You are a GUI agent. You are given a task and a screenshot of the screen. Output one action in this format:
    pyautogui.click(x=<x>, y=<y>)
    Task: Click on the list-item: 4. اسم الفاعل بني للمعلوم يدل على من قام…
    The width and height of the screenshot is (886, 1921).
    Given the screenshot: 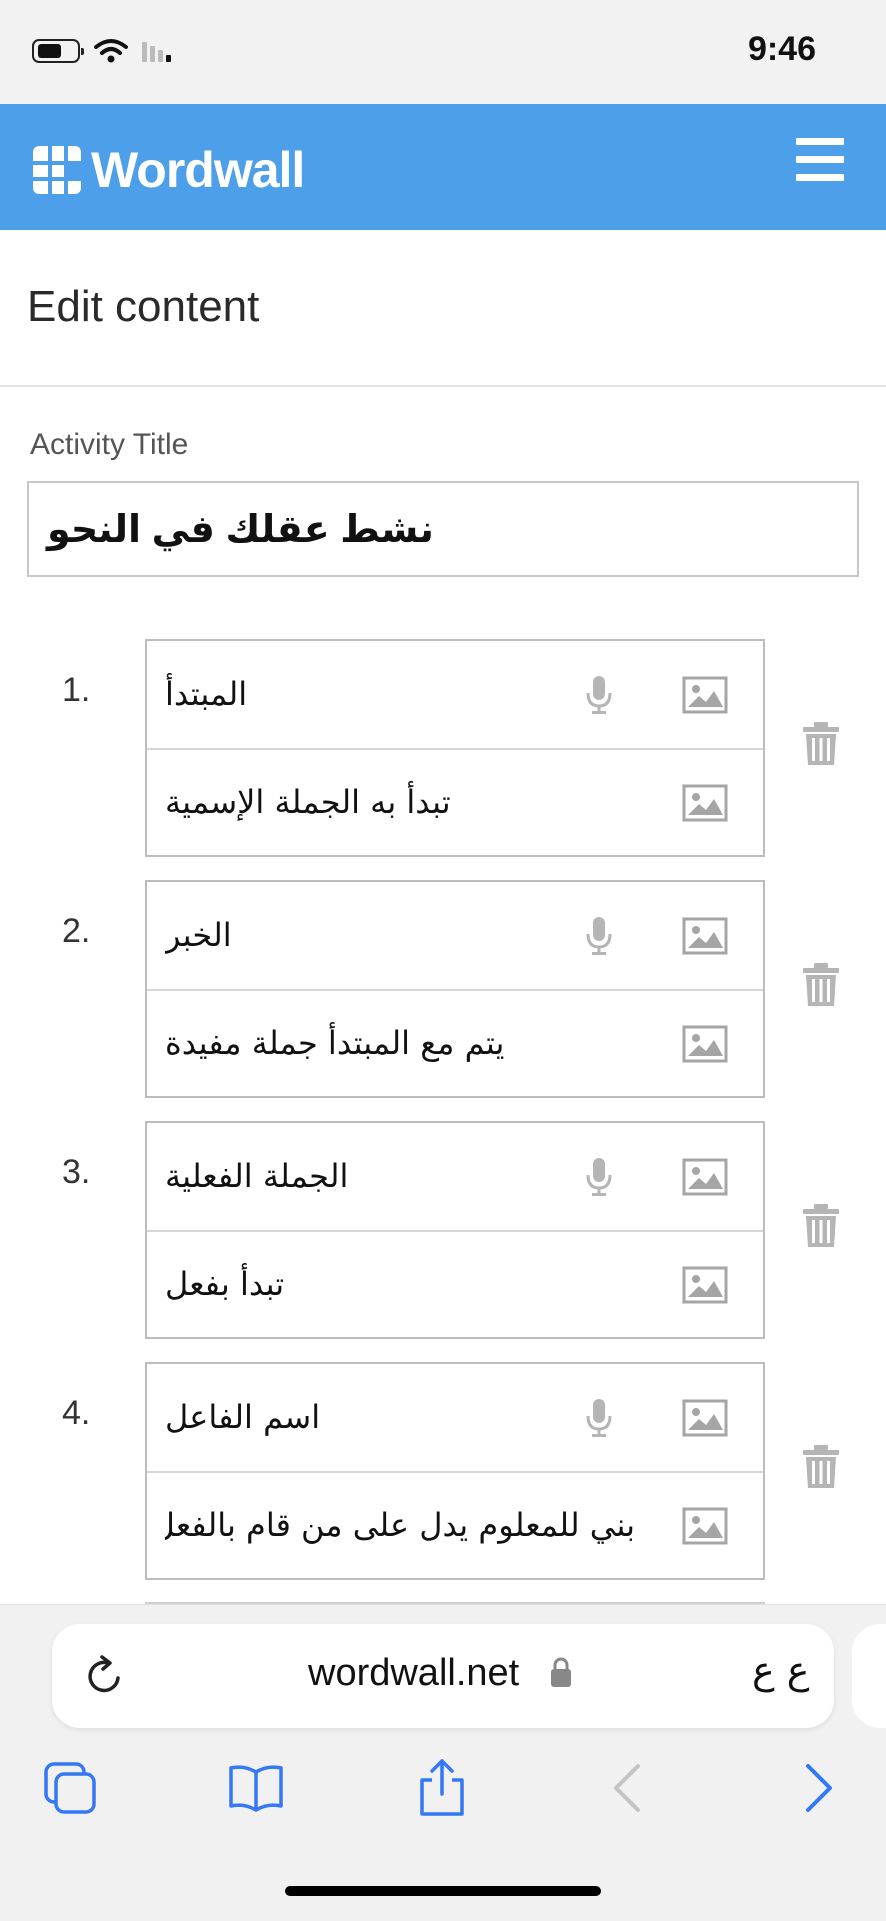 What is the action you would take?
    pyautogui.click(x=443, y=1471)
    